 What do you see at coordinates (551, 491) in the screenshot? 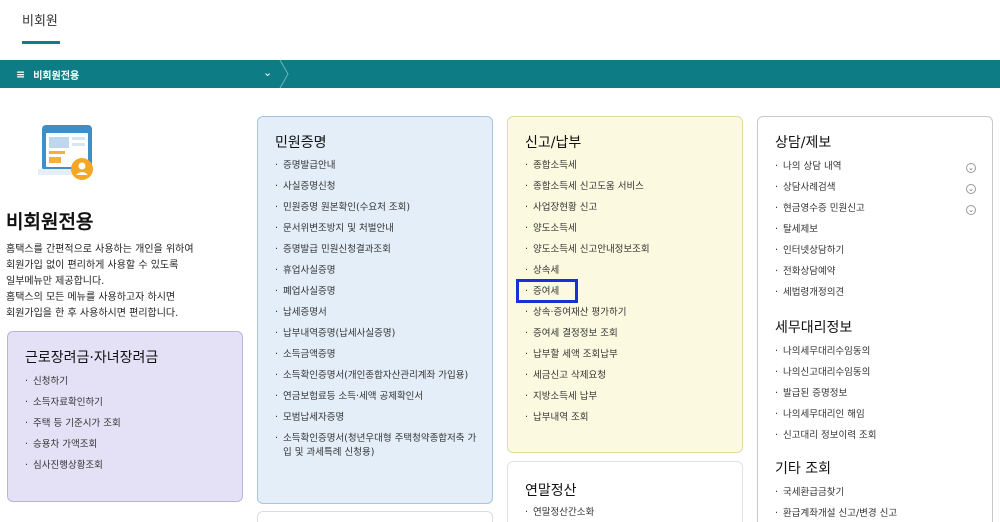
I see `card-title: 연말정산` at bounding box center [551, 491].